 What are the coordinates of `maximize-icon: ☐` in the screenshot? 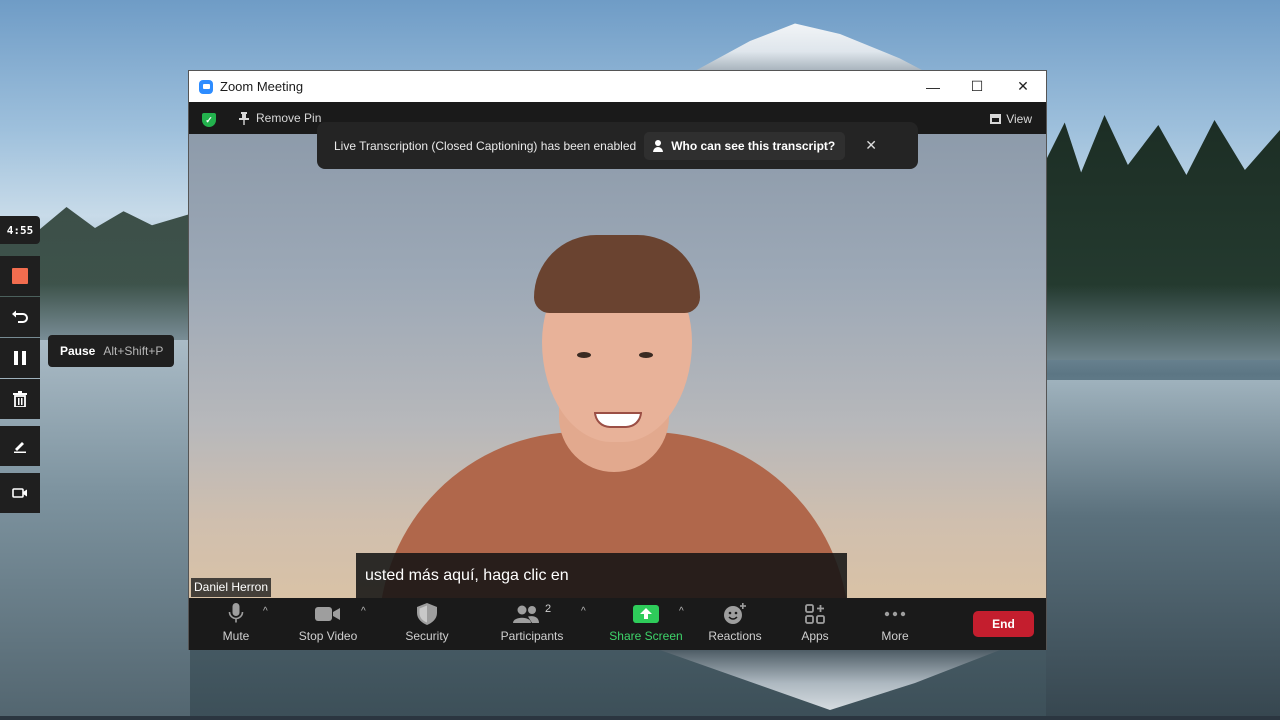 It's located at (977, 86).